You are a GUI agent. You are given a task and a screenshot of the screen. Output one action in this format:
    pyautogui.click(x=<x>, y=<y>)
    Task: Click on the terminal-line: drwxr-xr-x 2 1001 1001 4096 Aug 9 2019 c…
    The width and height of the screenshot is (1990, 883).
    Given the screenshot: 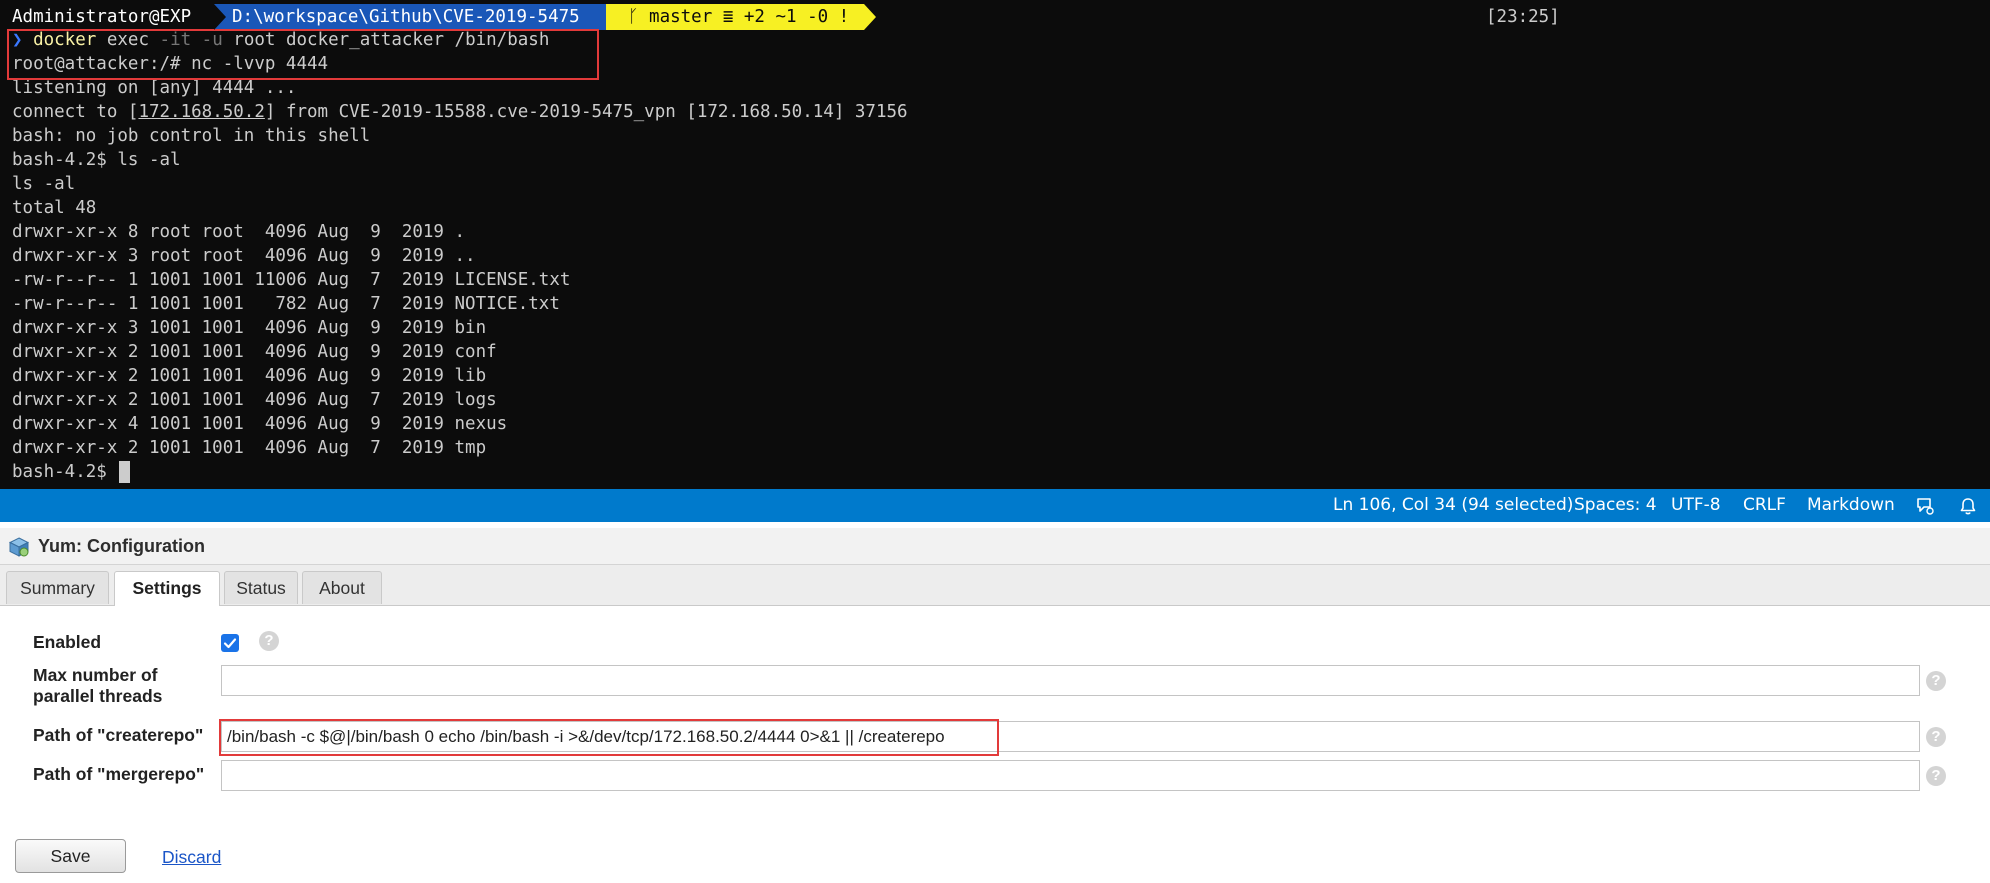 What is the action you would take?
    pyautogui.click(x=254, y=352)
    